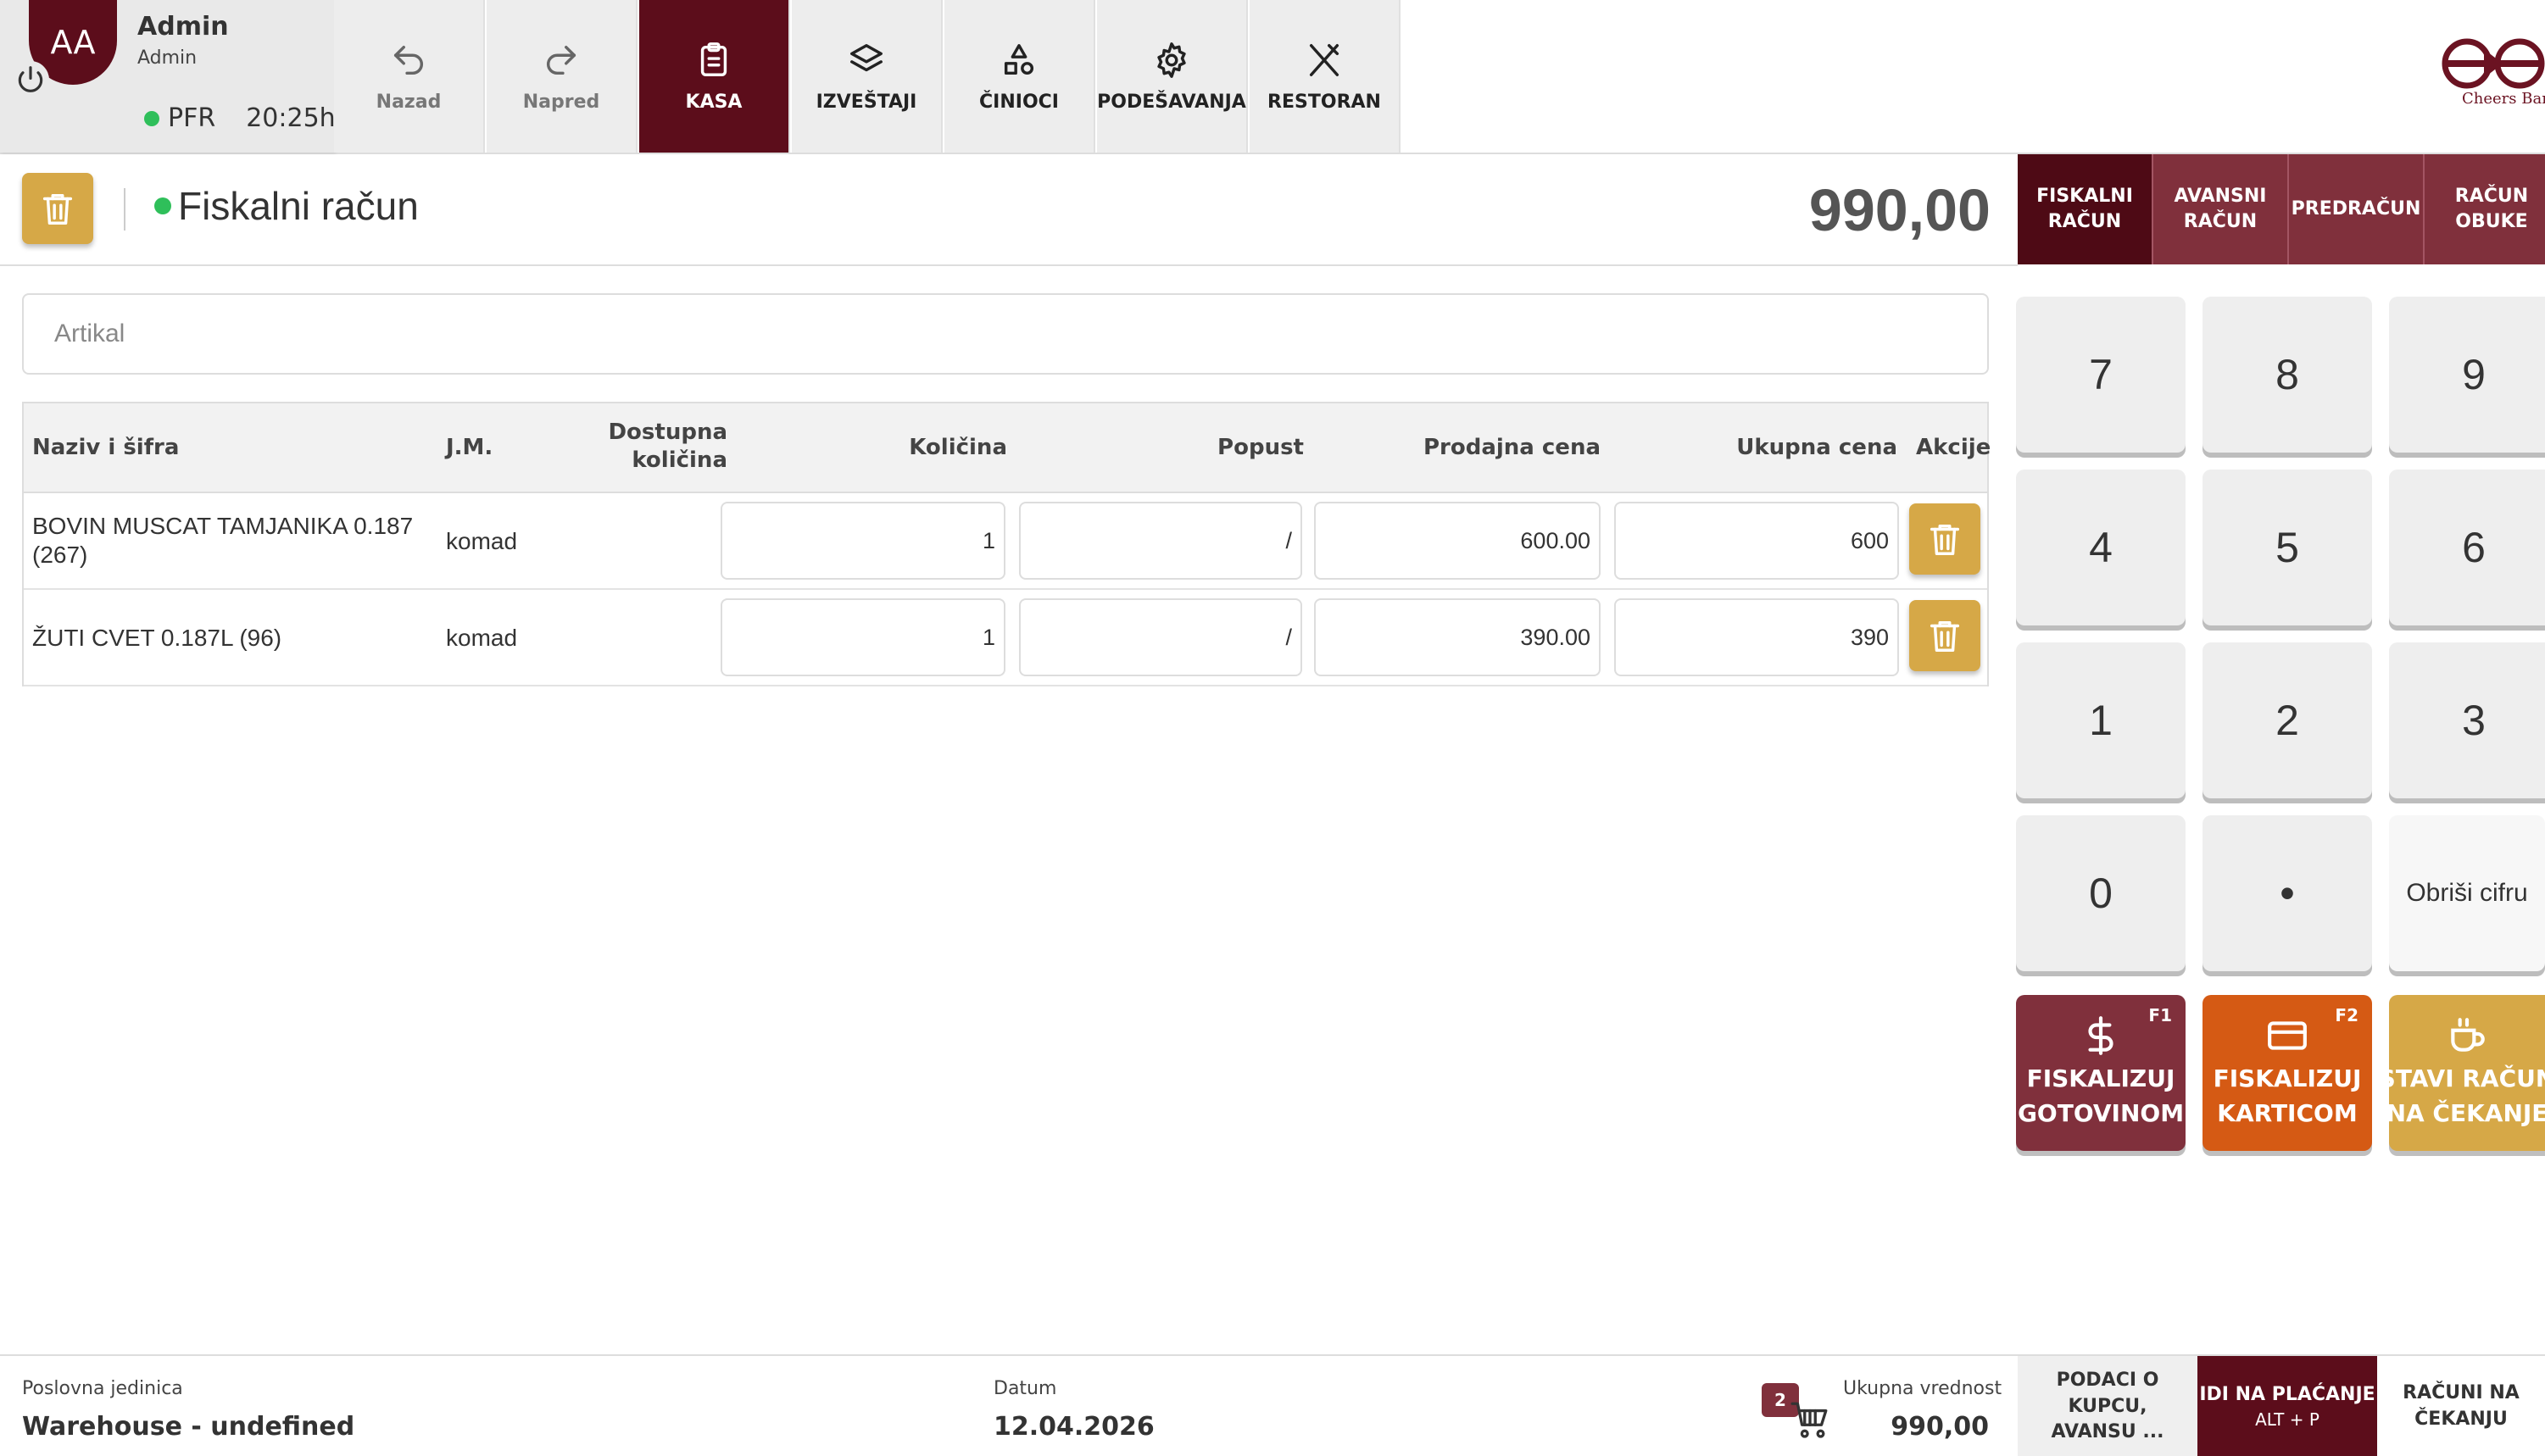  Describe the element at coordinates (223, 540) in the screenshot. I see `item-name: BOVIN MUSCAT TAMJANIKA 0.187 (267)` at that location.